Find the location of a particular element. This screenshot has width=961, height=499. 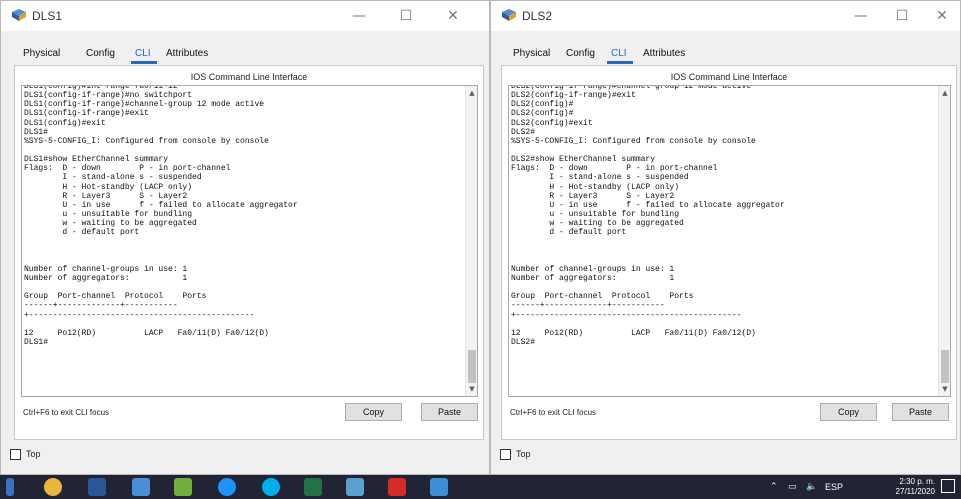

volume-icon: 🔈 is located at coordinates (811, 487).